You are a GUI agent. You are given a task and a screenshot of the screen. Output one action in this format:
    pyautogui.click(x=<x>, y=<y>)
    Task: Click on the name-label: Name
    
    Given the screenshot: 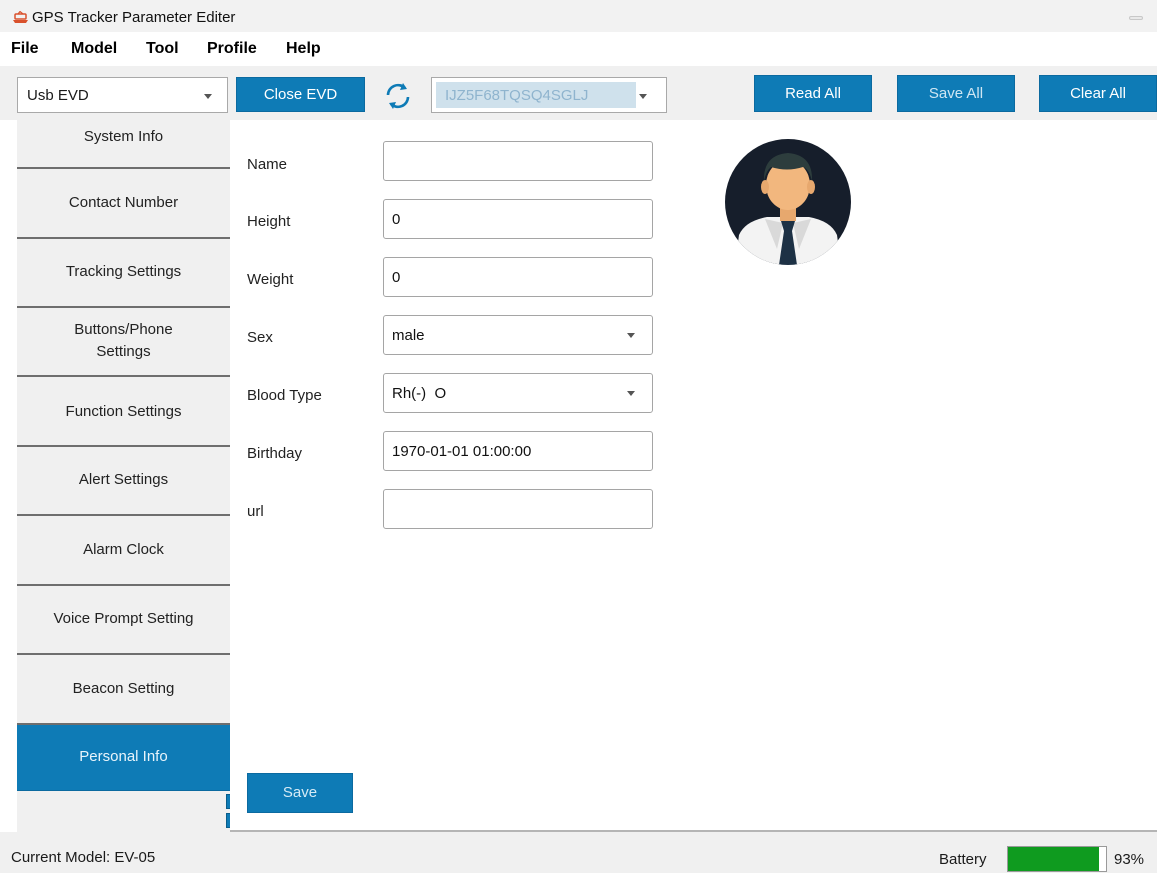 What is the action you would take?
    pyautogui.click(x=267, y=164)
    